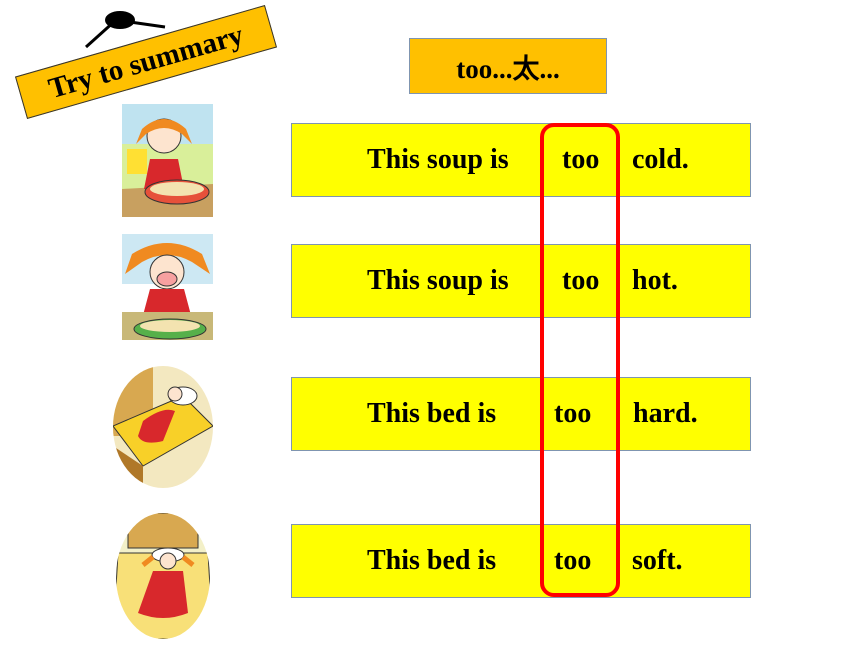 This screenshot has width=860, height=645. Describe the element at coordinates (167, 287) in the screenshot. I see `picture-hot-soup` at that location.